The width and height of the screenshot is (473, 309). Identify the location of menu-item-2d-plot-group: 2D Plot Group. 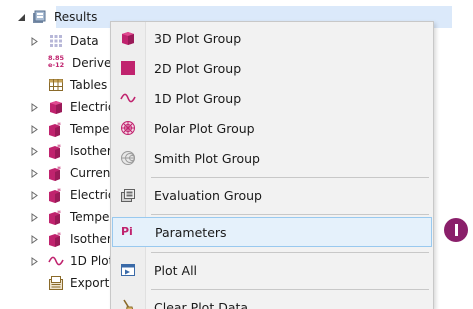
(272, 68).